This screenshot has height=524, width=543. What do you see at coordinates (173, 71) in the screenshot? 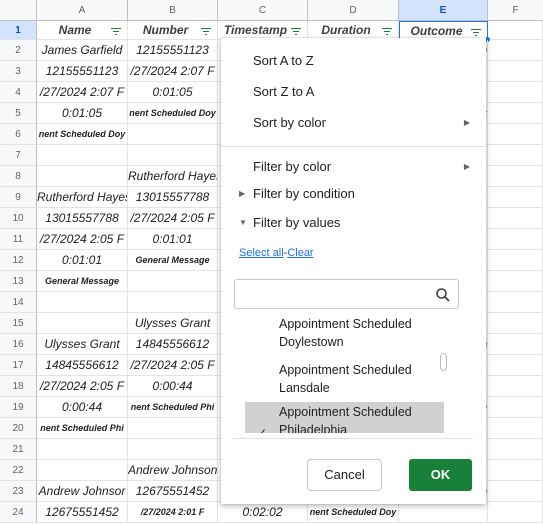
I see `cell-b3: /27/2024 2:07 F` at bounding box center [173, 71].